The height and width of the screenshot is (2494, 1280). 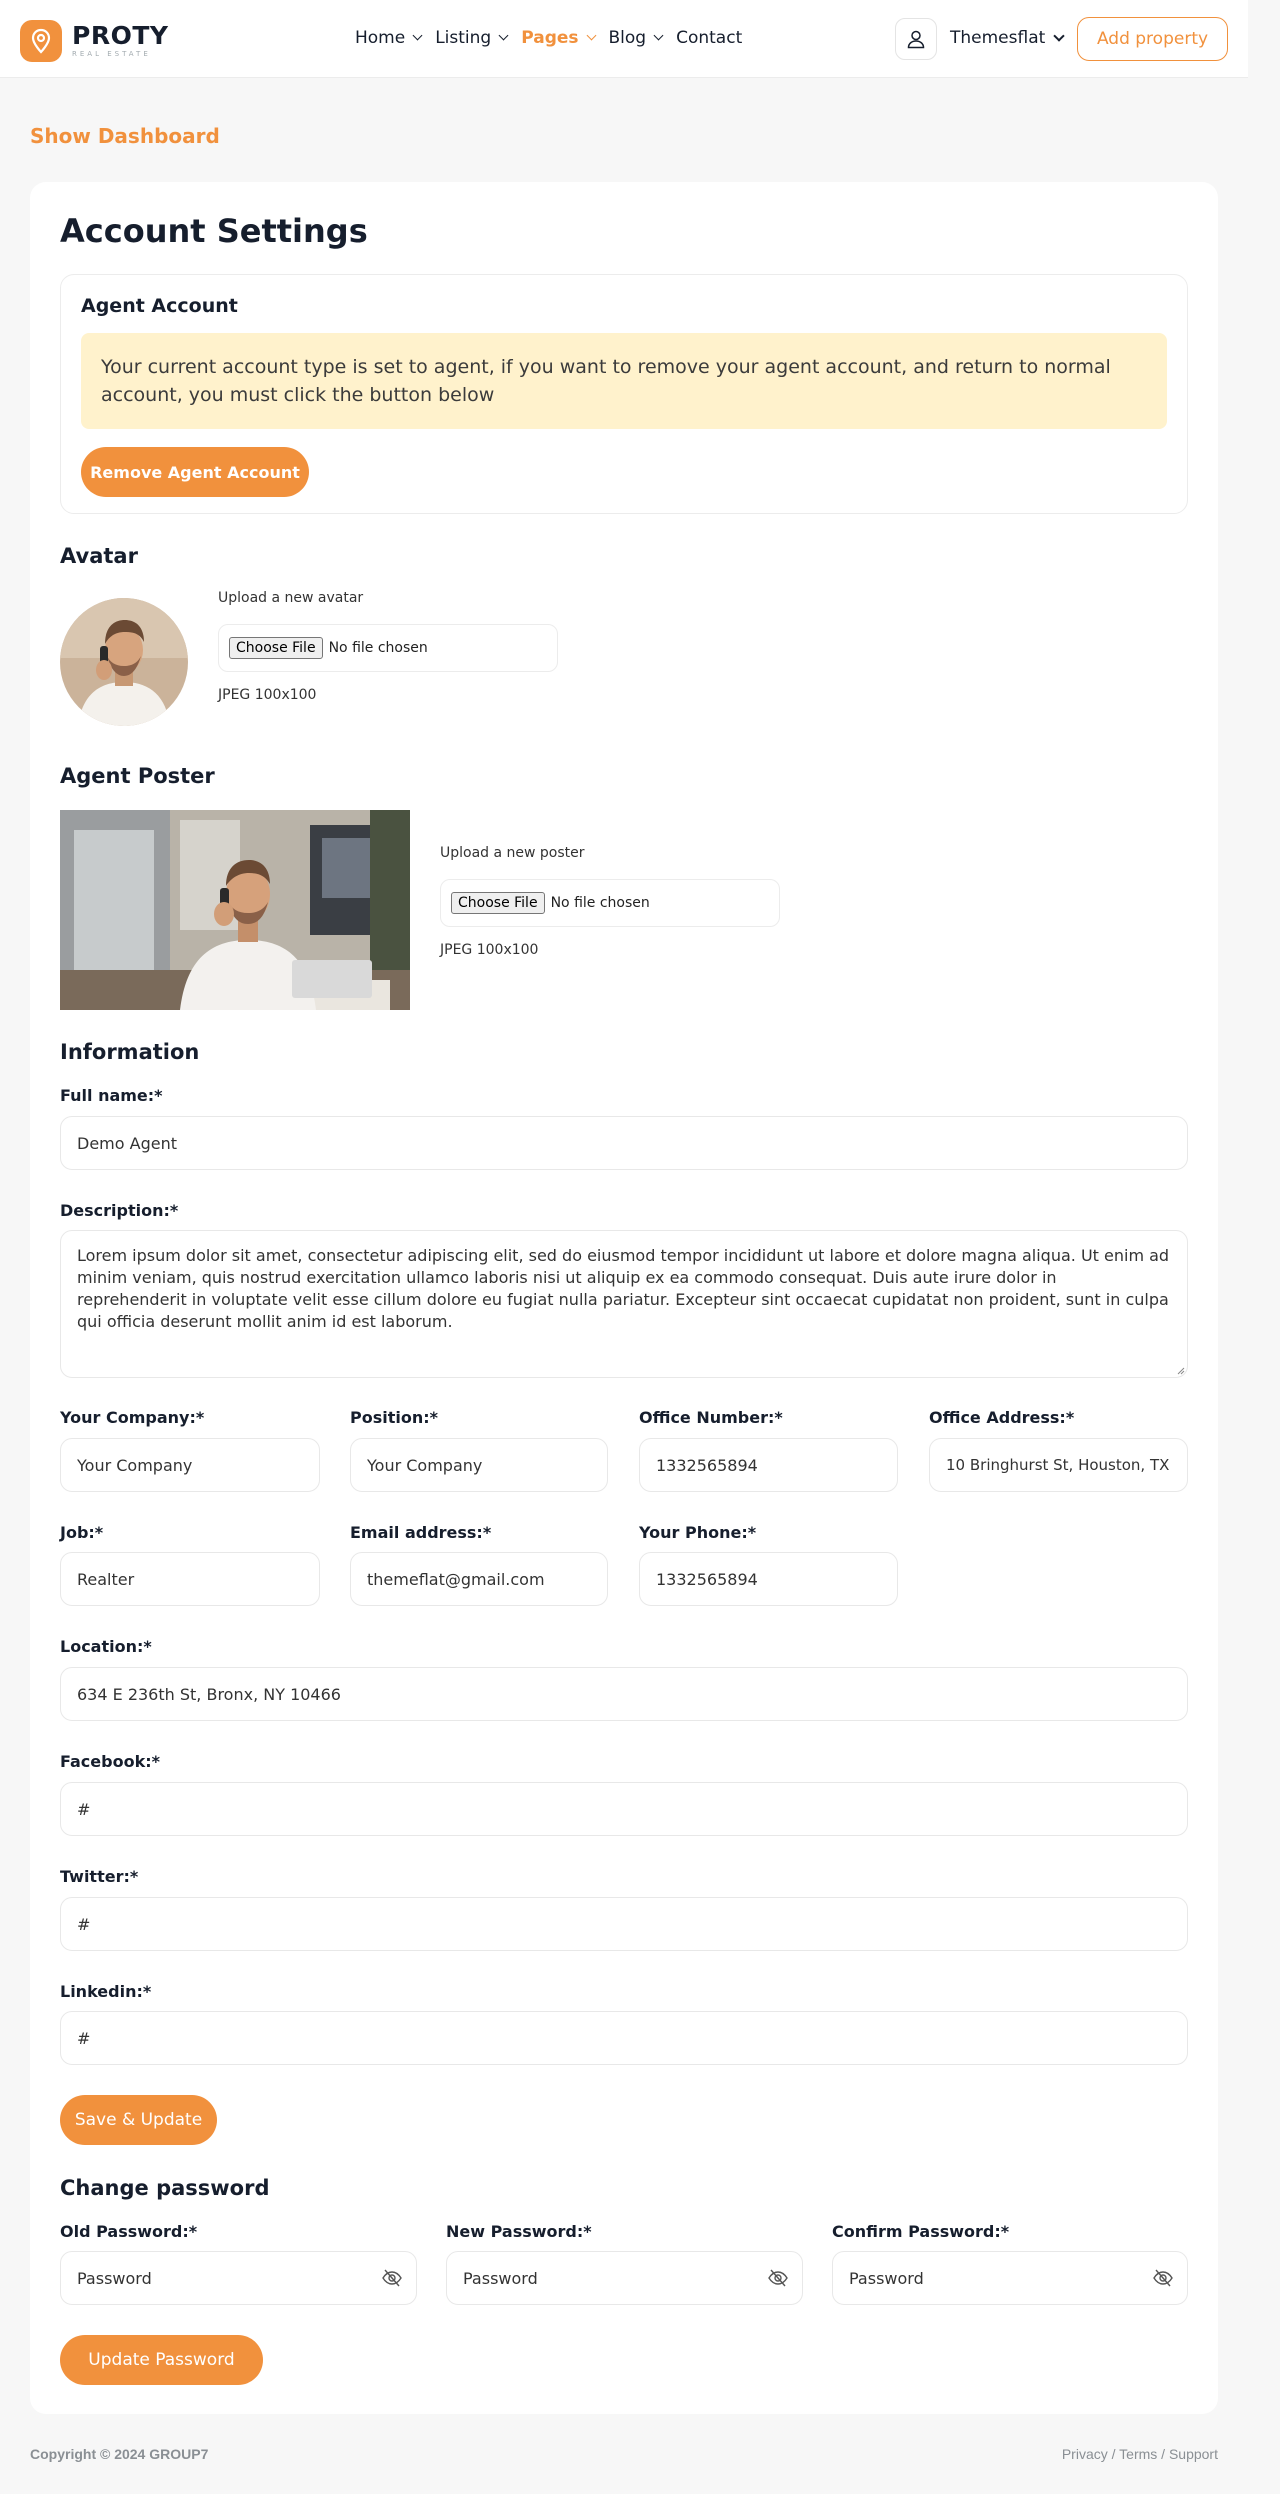 What do you see at coordinates (235, 910) in the screenshot?
I see `agent-poster-image` at bounding box center [235, 910].